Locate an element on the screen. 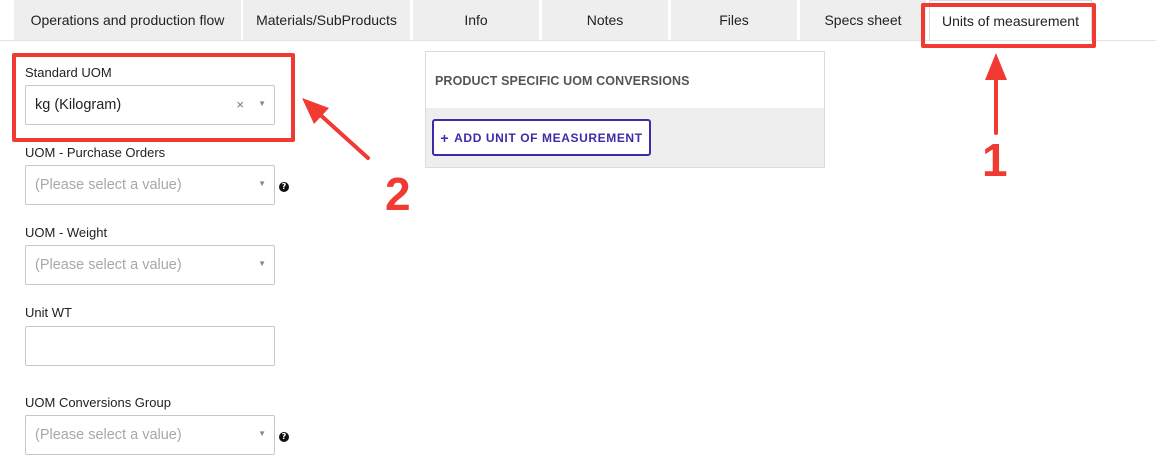 This screenshot has height=468, width=1156. tab-materials-subproducts: Materials/SubProducts is located at coordinates (326, 20).